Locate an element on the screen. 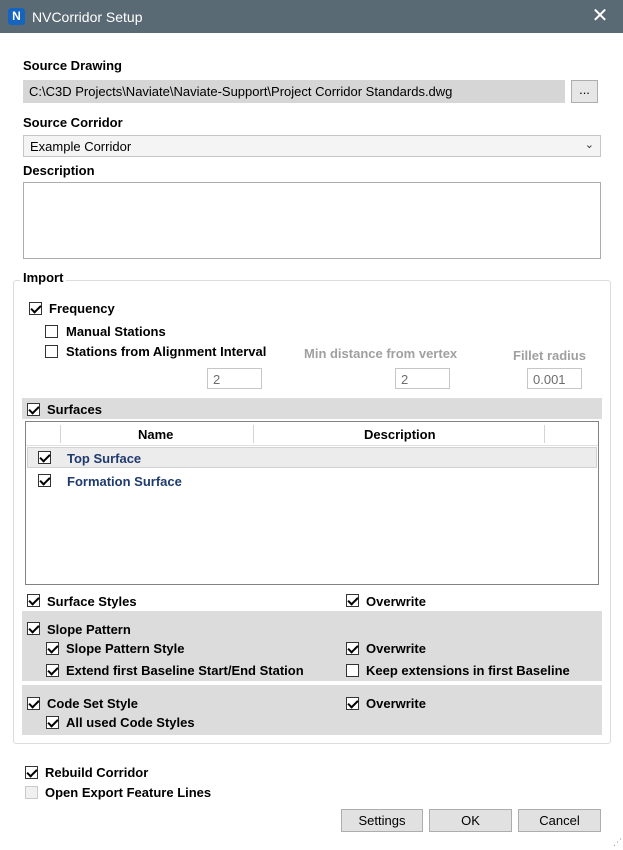 The height and width of the screenshot is (850, 623). extend-baseline-label: Extend first Baseline Start/End Station is located at coordinates (185, 670).